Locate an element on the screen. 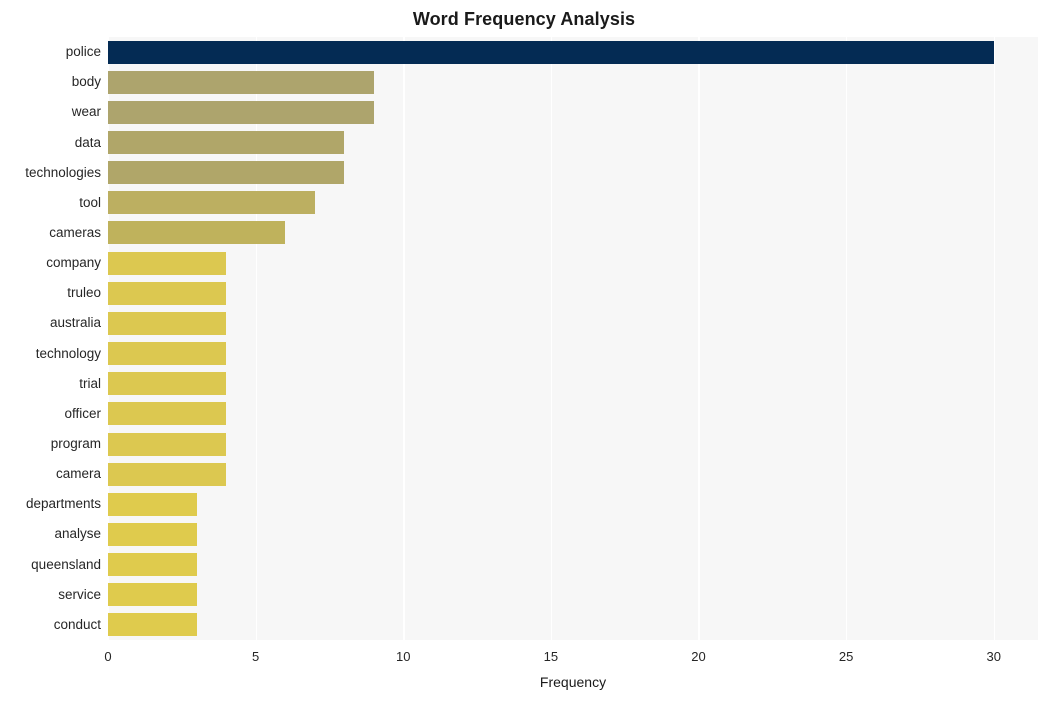  y-tick-label: data is located at coordinates (87, 142).